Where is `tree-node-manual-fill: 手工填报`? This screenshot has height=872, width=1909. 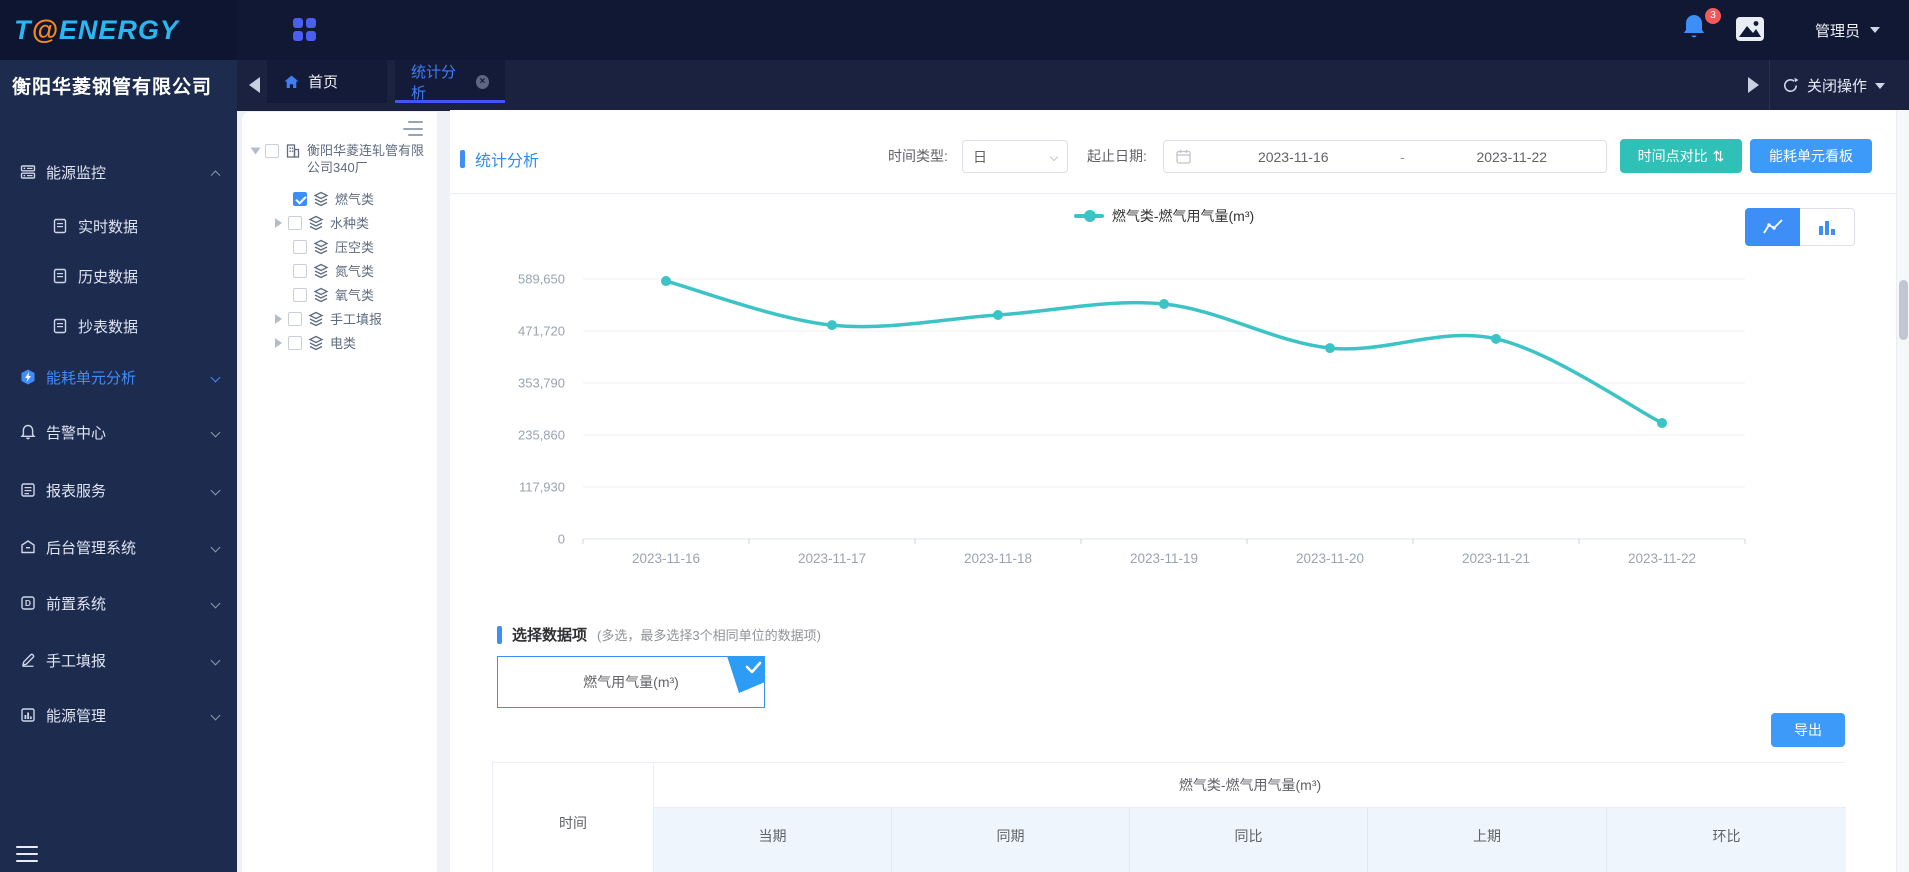 tree-node-manual-fill: 手工填报 is located at coordinates (328, 318).